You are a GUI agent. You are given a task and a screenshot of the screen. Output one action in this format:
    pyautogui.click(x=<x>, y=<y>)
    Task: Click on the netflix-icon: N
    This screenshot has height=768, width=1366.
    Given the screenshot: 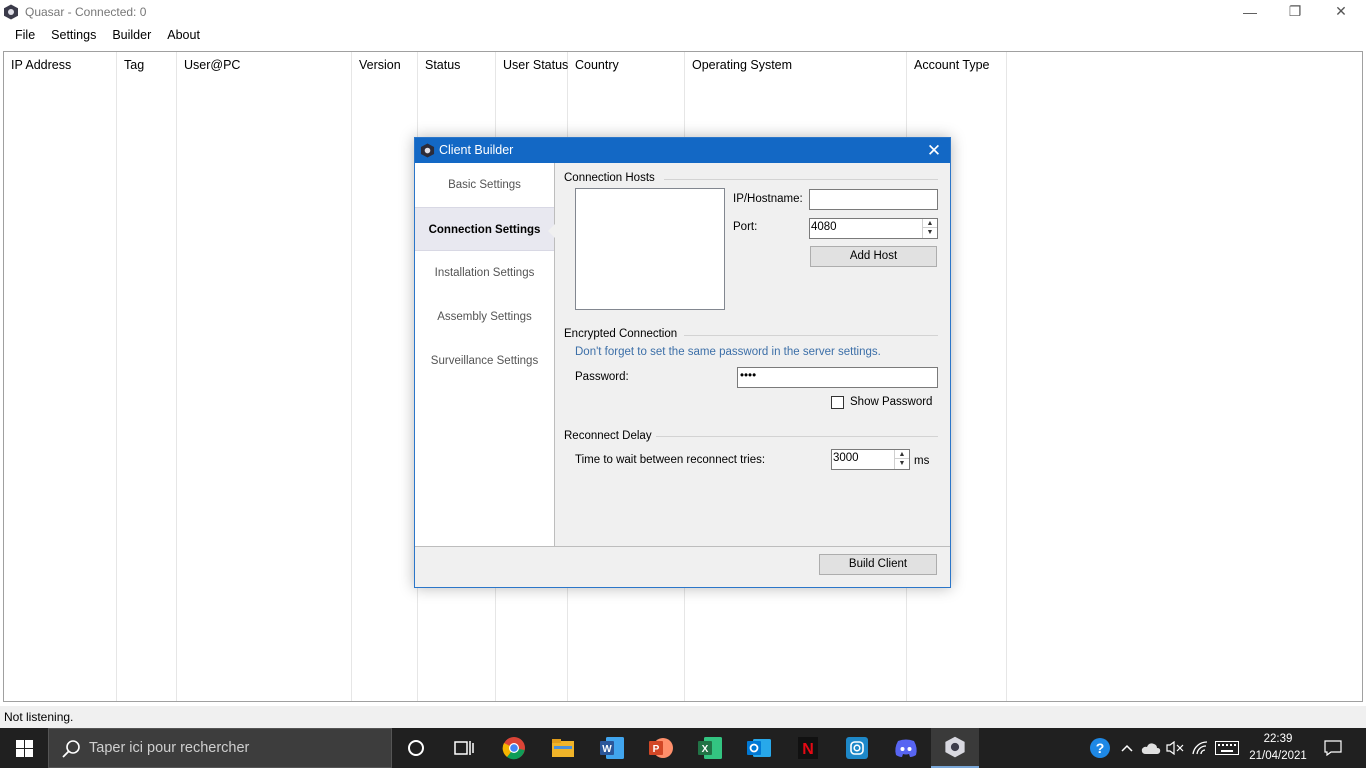 What is the action you would take?
    pyautogui.click(x=808, y=748)
    